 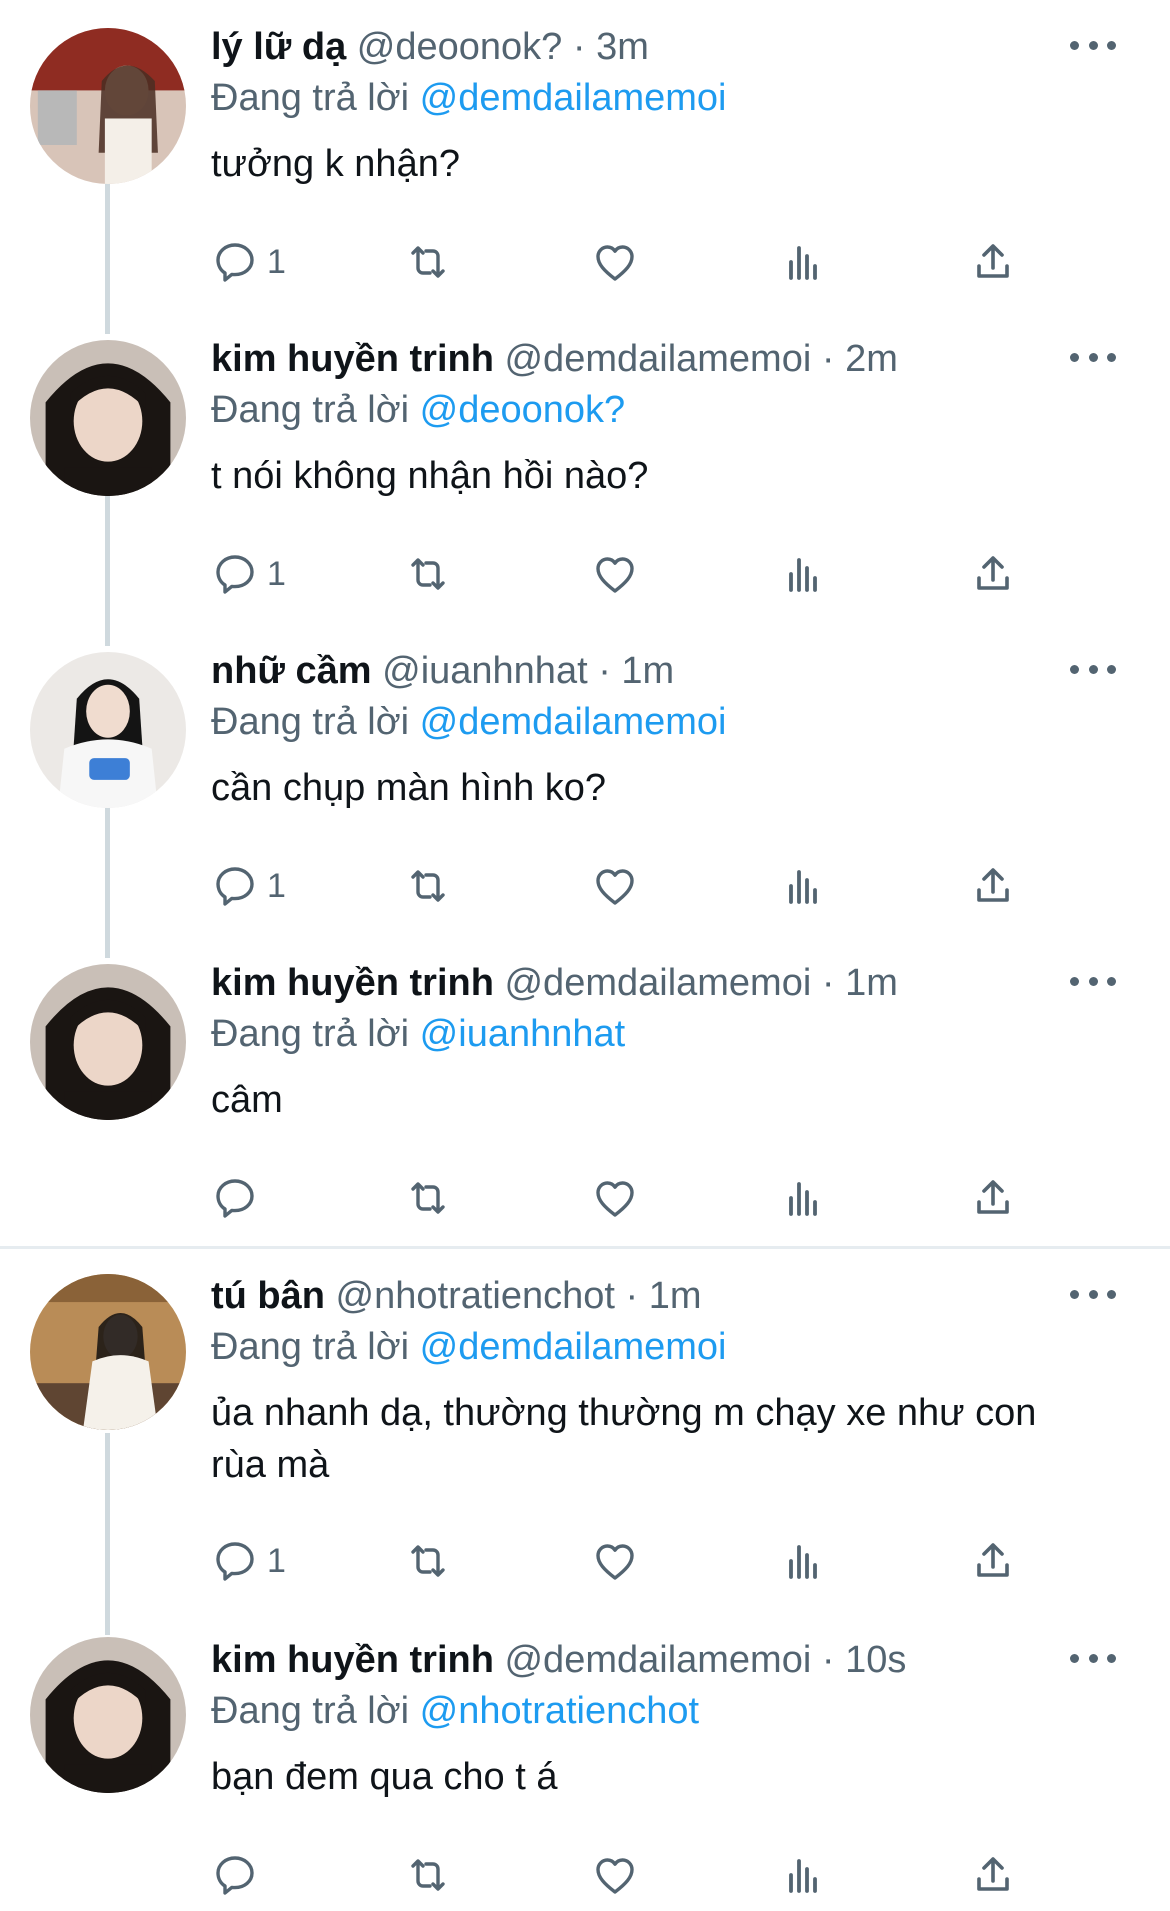 What do you see at coordinates (475, 1296) in the screenshot?
I see `username: @nhotratienchot` at bounding box center [475, 1296].